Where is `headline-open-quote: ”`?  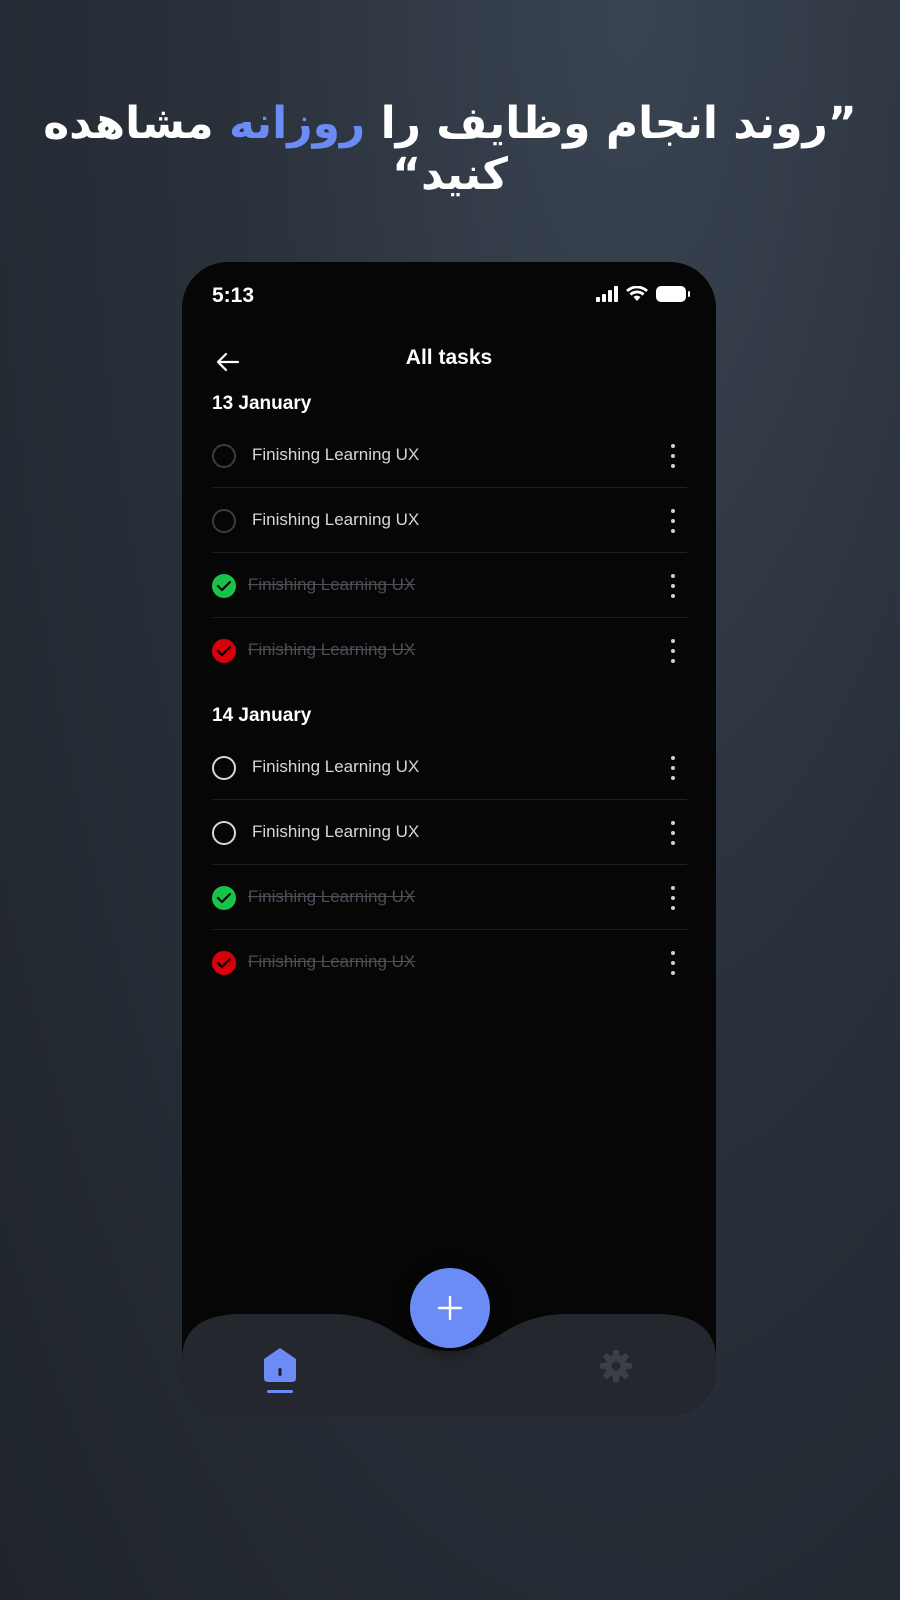
headline-open-quote: ” is located at coordinates (842, 123).